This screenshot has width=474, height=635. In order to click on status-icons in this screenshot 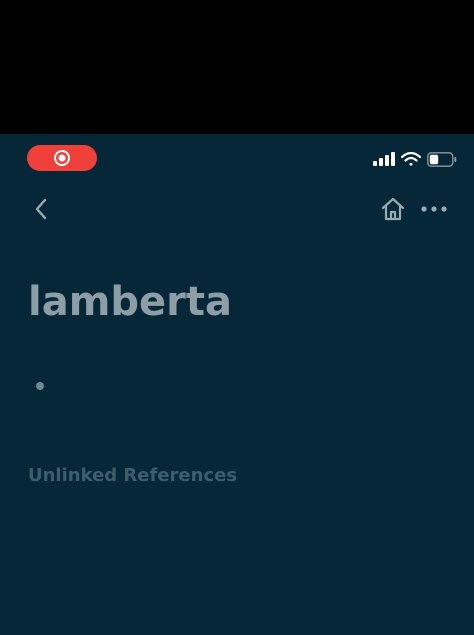, I will do `click(415, 159)`.